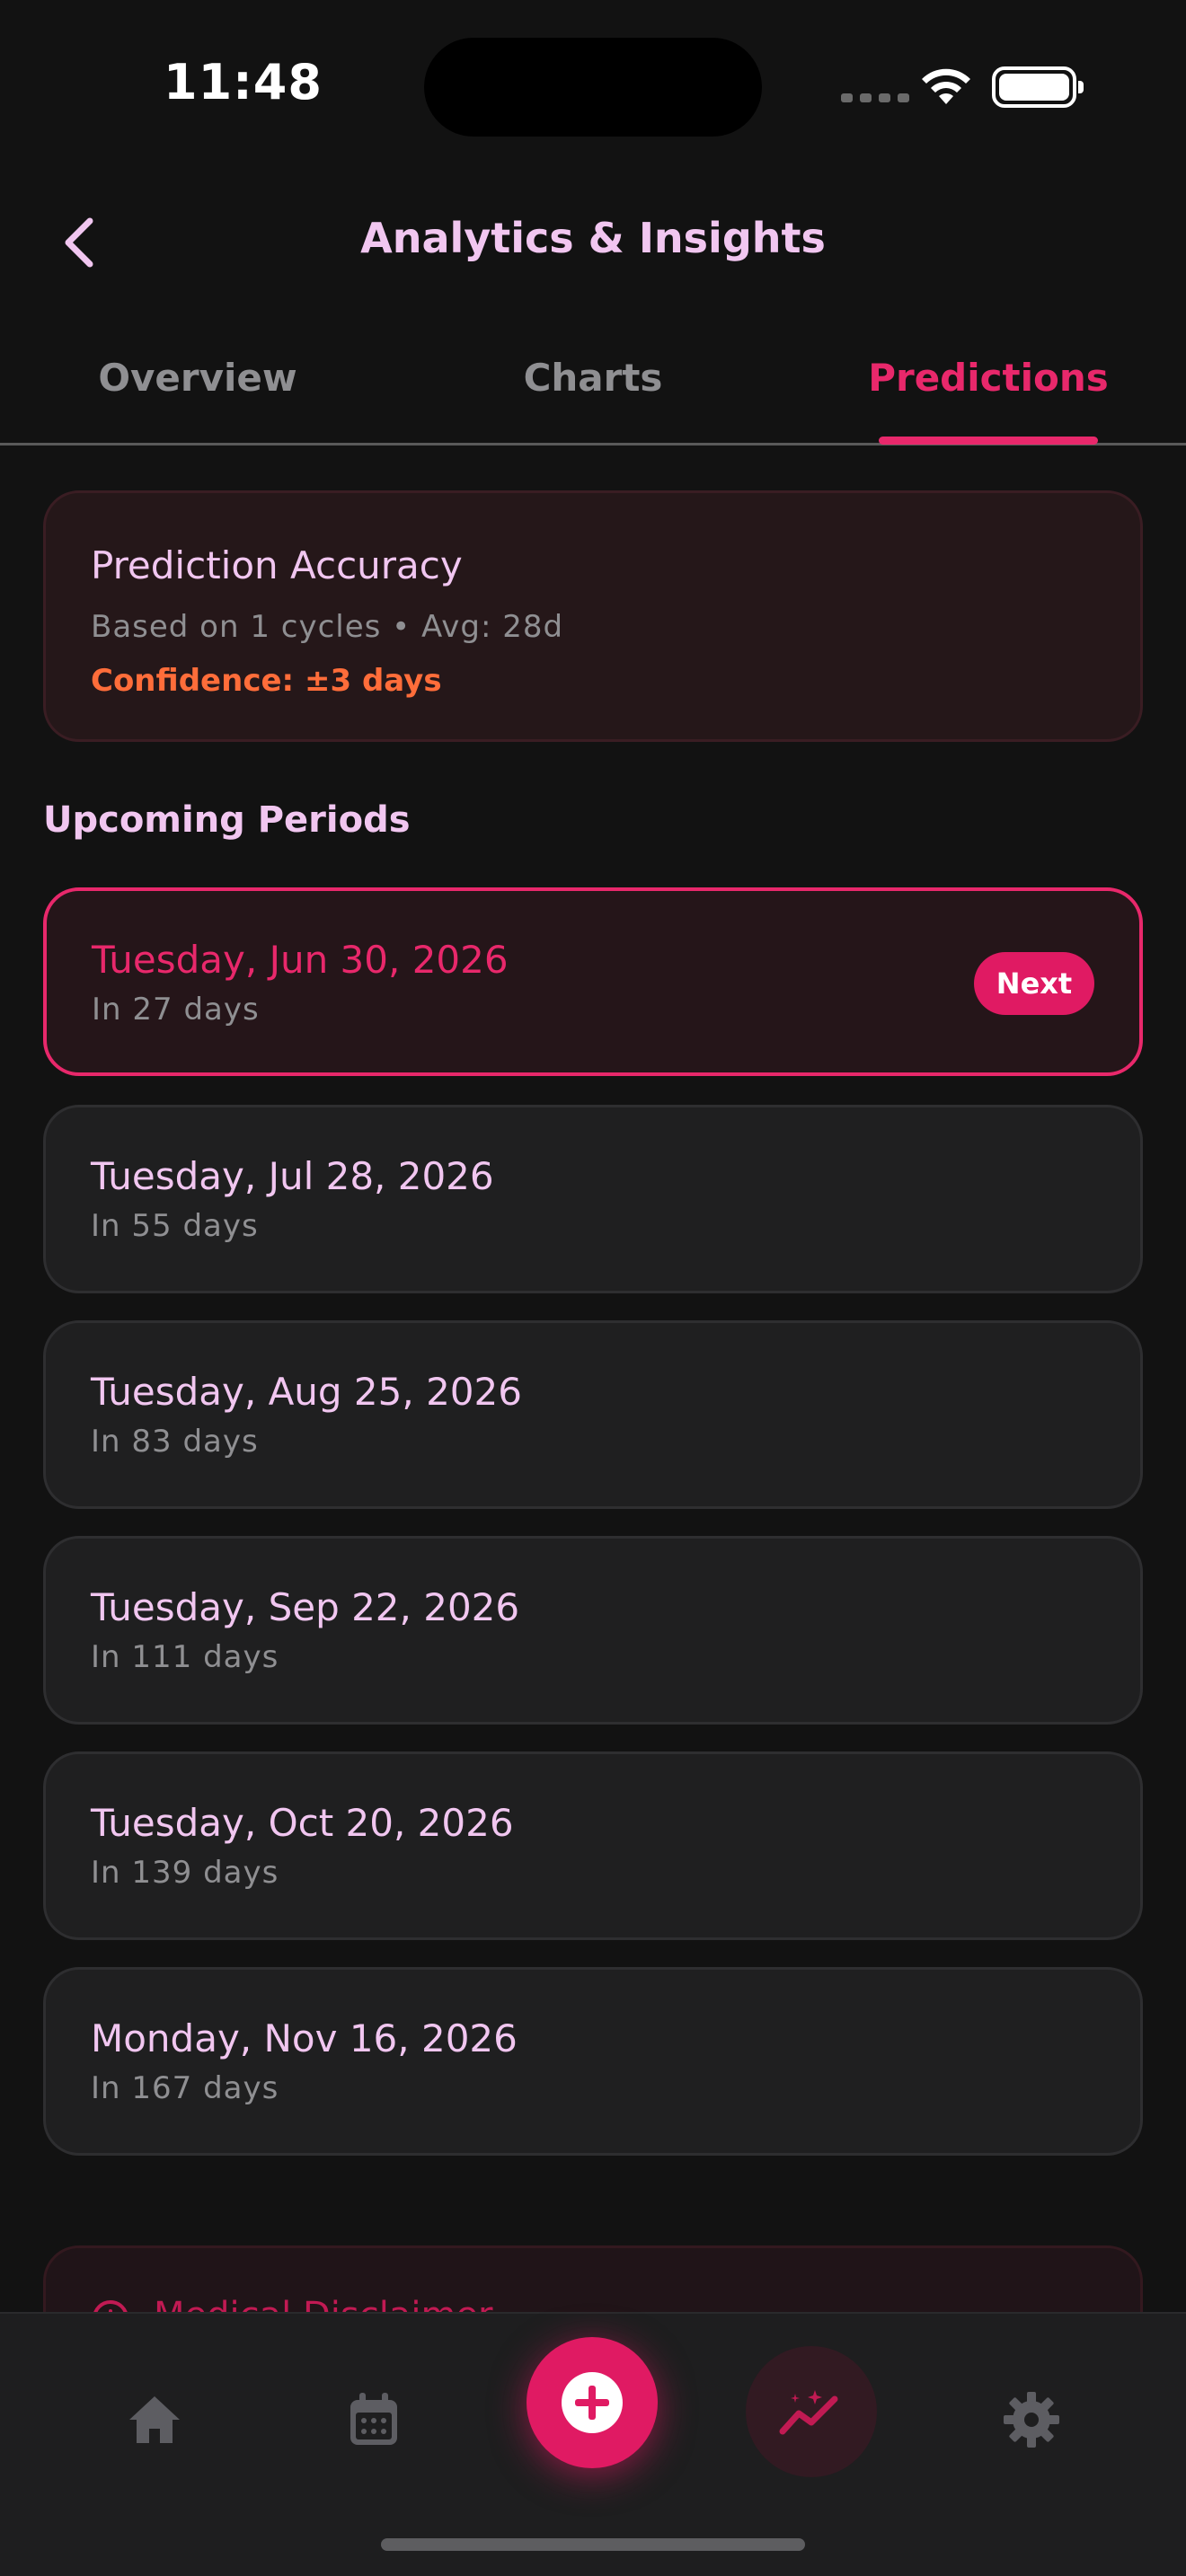 This screenshot has width=1186, height=2576. I want to click on dynamic-island, so click(593, 87).